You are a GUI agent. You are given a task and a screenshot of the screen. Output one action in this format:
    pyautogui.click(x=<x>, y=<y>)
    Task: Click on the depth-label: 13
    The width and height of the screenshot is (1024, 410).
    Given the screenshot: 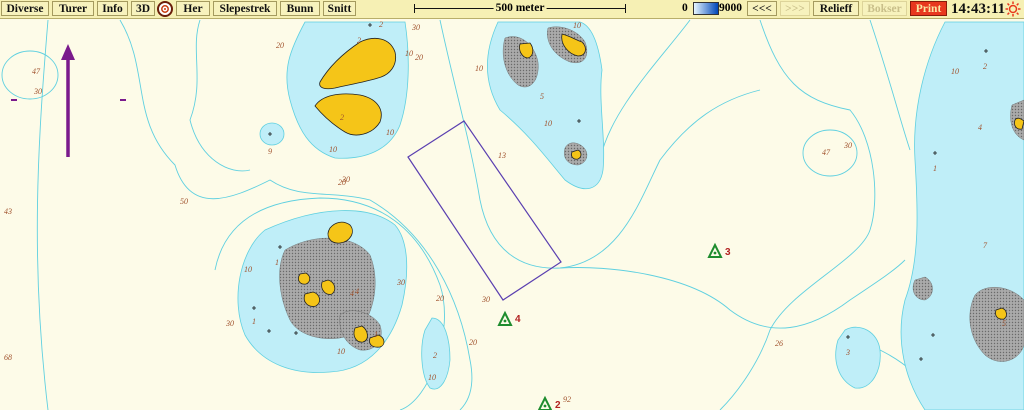 What is the action you would take?
    pyautogui.click(x=502, y=155)
    